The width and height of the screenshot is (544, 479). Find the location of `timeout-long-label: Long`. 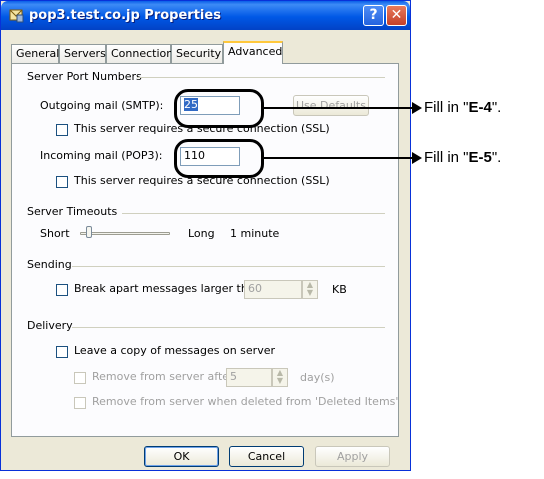

timeout-long-label: Long is located at coordinates (201, 233).